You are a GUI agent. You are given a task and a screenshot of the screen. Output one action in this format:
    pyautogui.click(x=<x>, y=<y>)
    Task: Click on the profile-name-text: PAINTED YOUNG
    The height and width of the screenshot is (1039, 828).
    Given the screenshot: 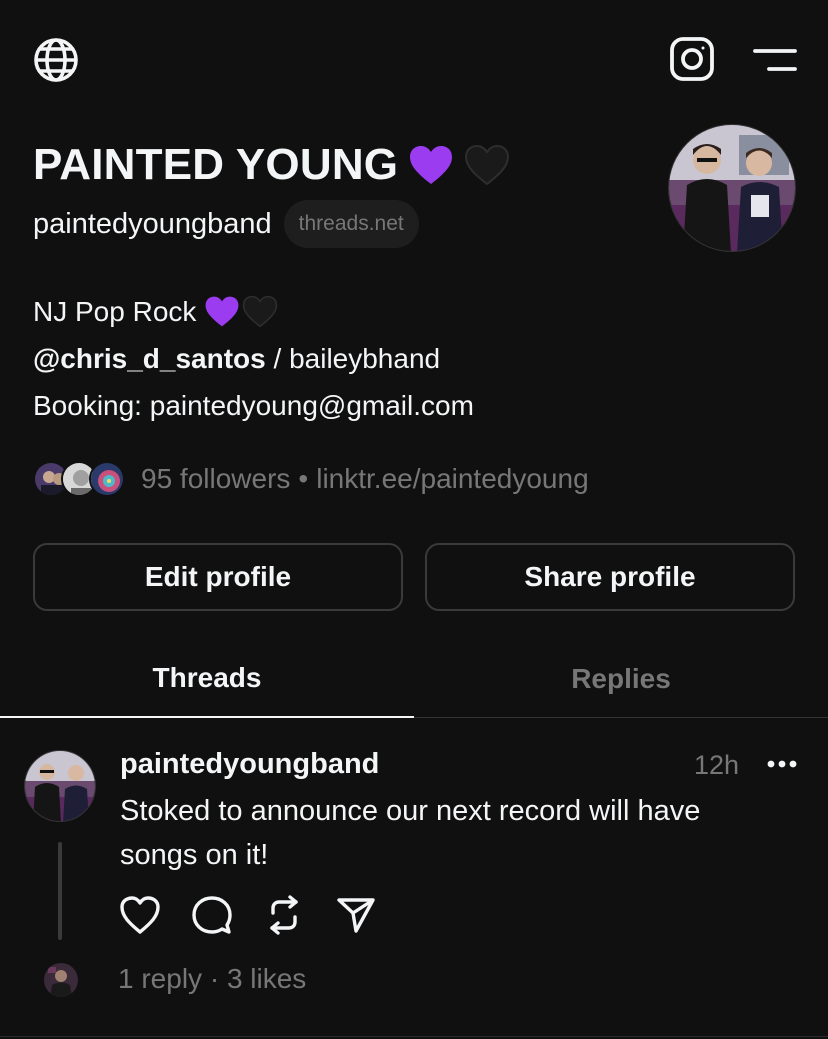 What is the action you would take?
    pyautogui.click(x=216, y=164)
    